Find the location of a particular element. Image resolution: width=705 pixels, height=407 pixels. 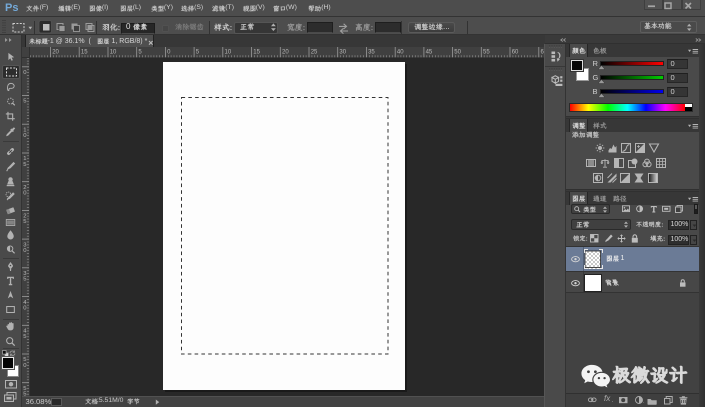

svg-text: 35 is located at coordinates (371, 53).